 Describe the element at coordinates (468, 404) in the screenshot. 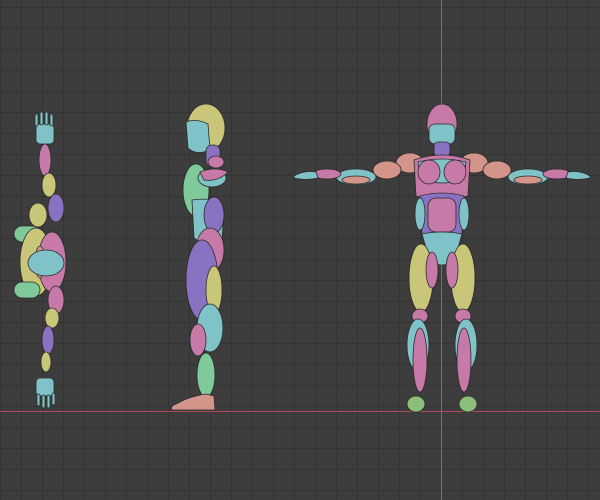

I see `front-view-foot-right` at that location.